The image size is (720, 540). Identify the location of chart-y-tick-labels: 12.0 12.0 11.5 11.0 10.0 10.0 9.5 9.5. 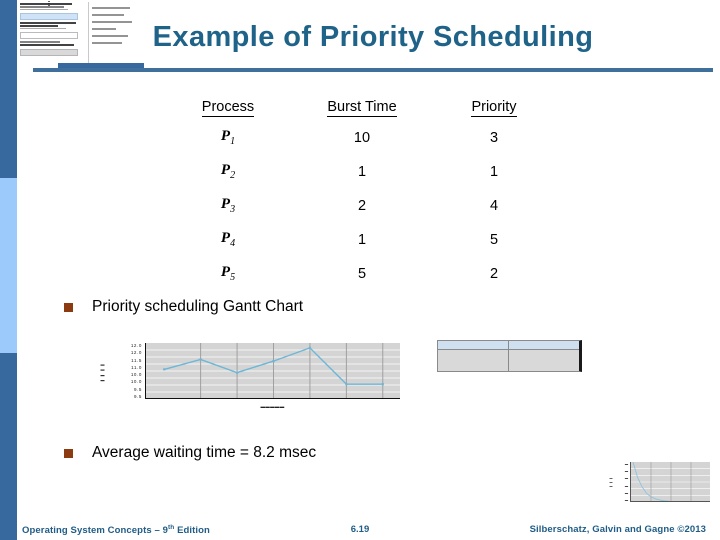
(136, 371).